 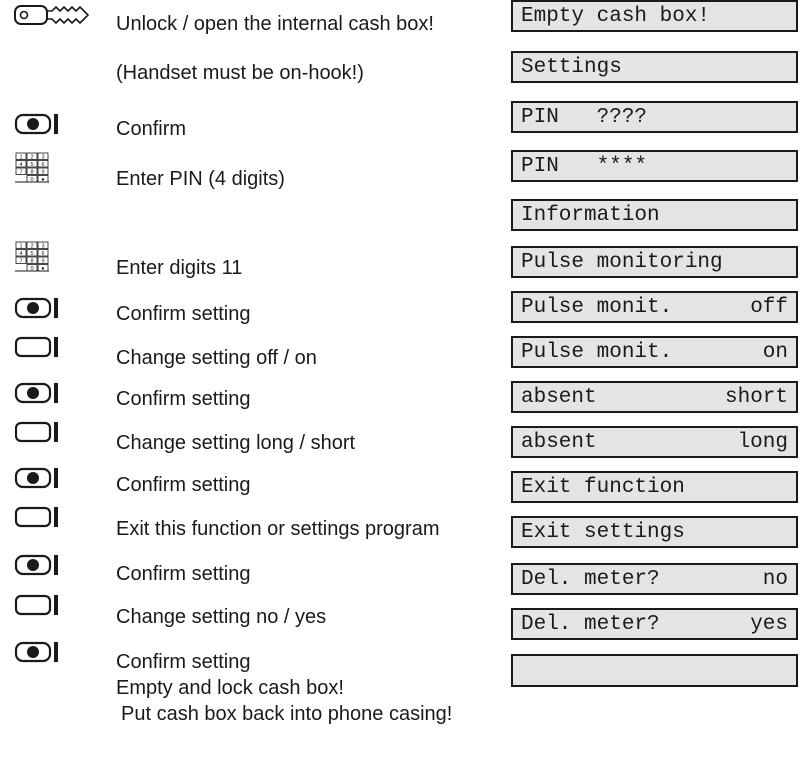 What do you see at coordinates (236, 443) in the screenshot?
I see `step-text-change-long-short: Change setting long / short` at bounding box center [236, 443].